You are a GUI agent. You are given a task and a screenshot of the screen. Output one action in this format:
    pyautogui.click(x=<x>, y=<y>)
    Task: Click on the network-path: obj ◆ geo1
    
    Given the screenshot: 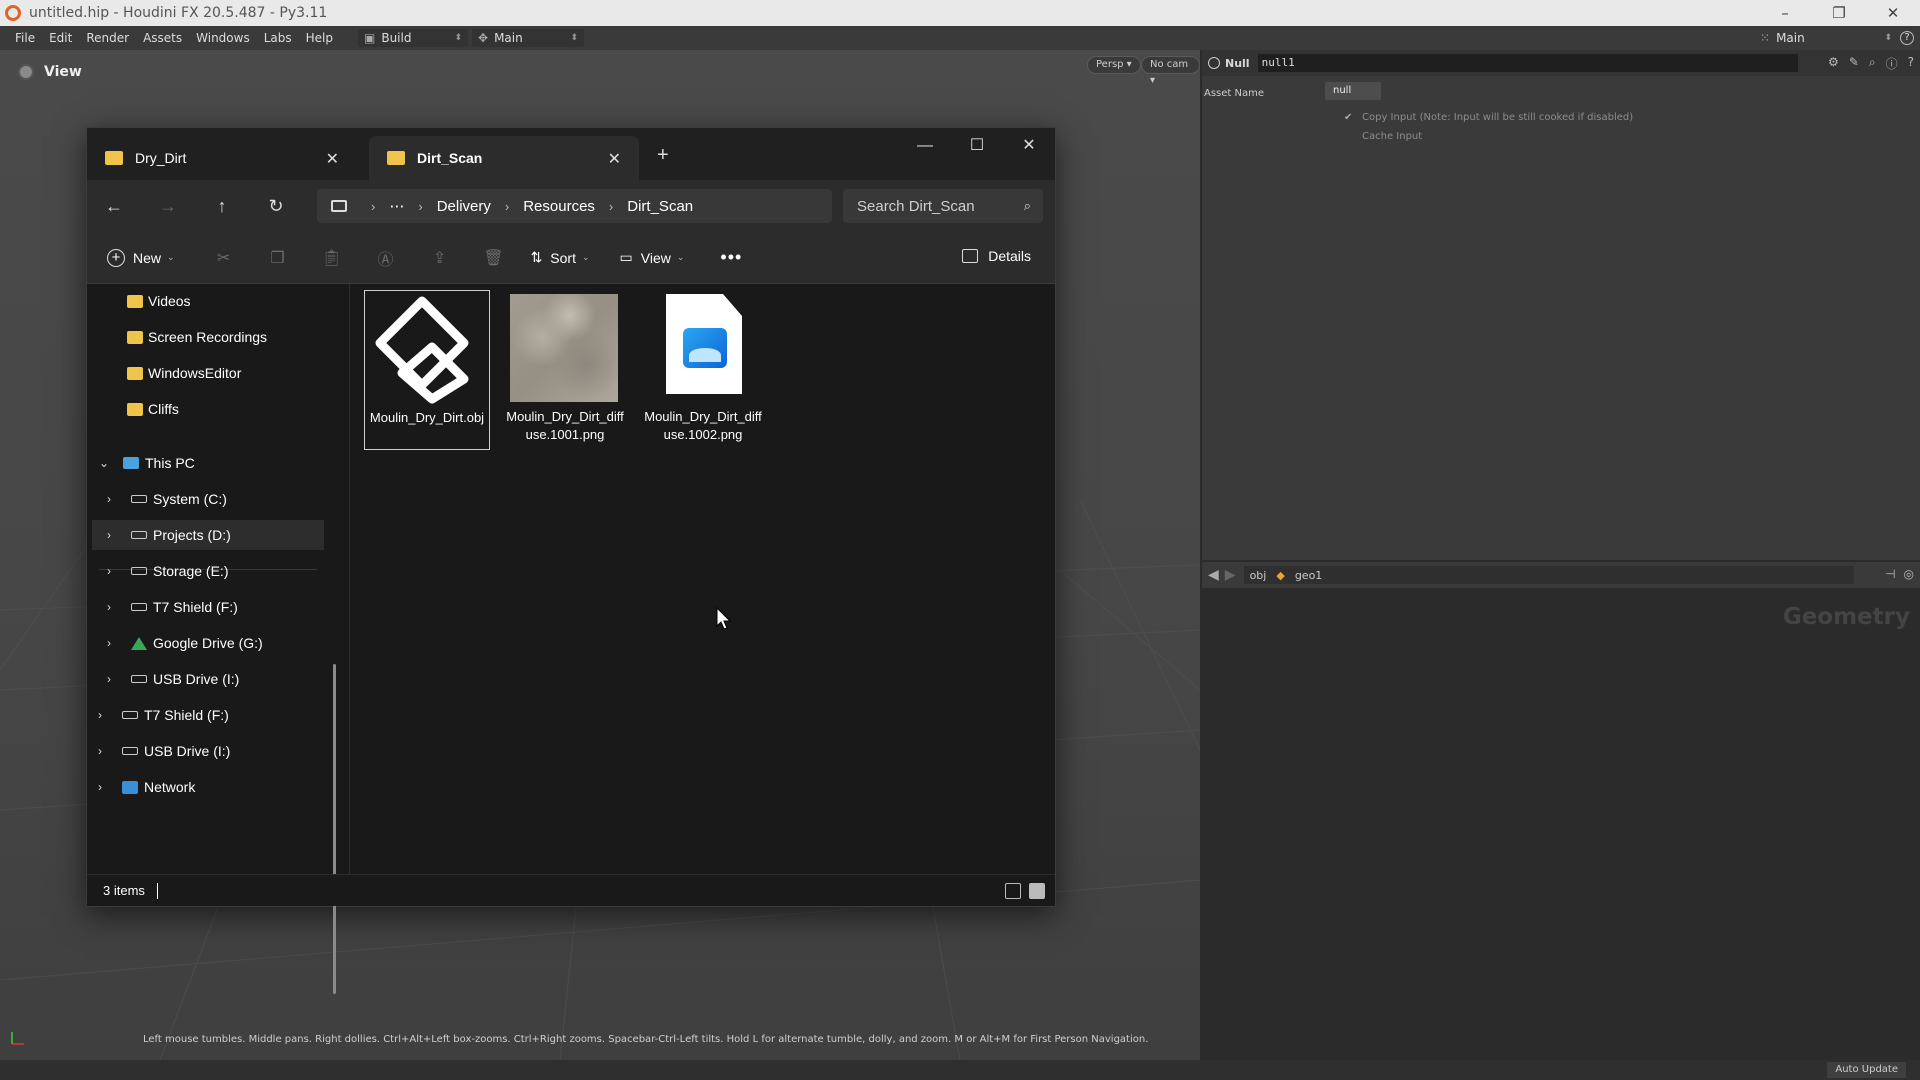 What is the action you would take?
    pyautogui.click(x=1548, y=575)
    